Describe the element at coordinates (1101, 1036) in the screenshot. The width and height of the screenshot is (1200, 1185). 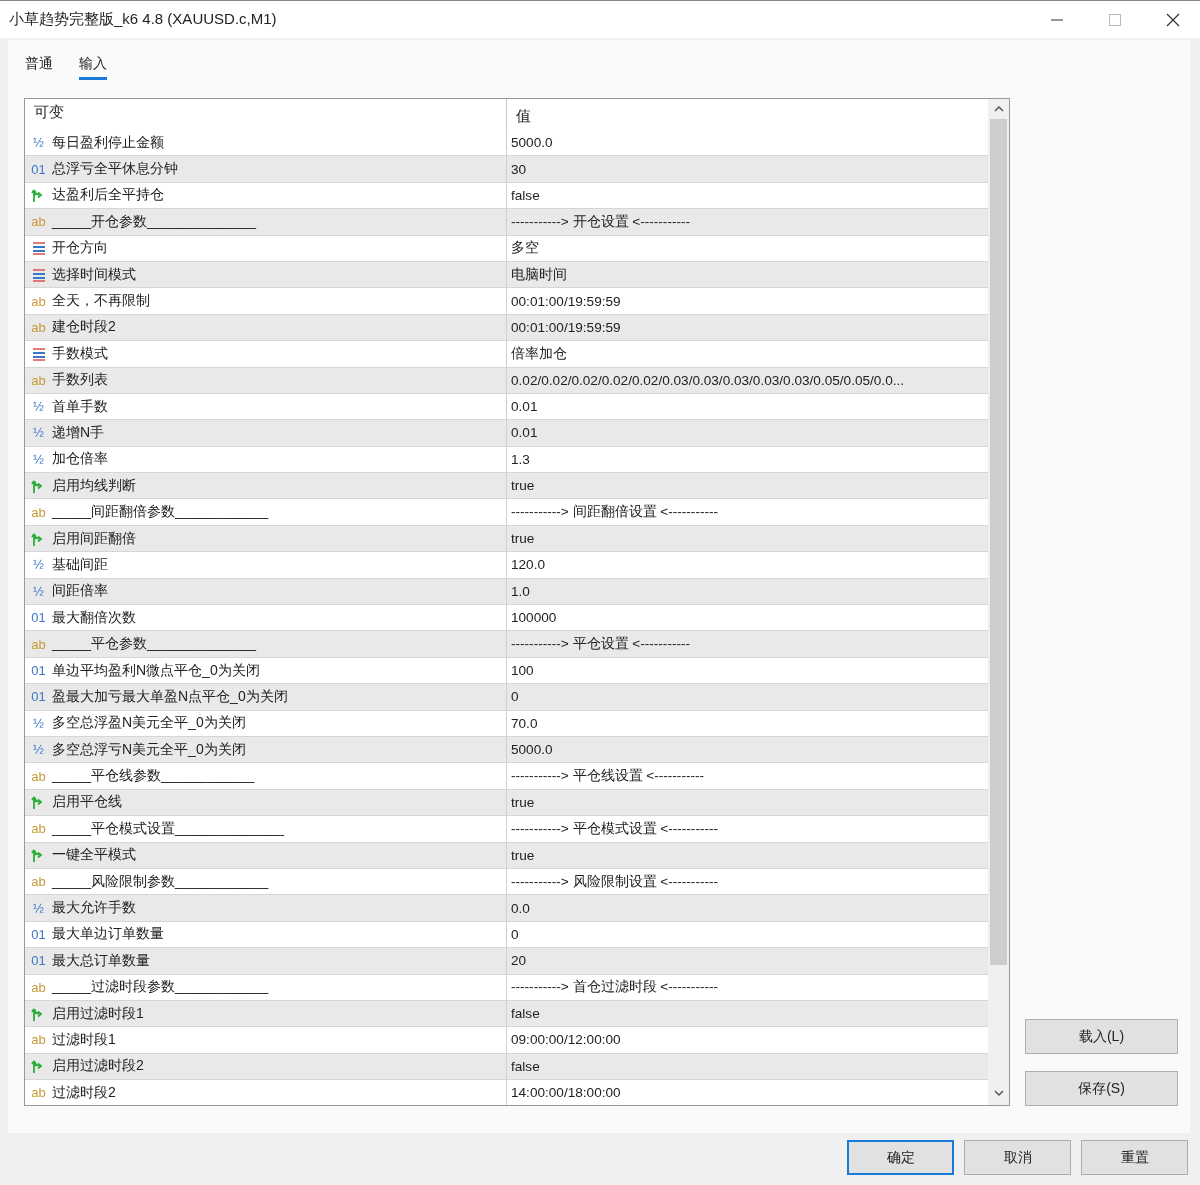
I see `side-button: 载入(L)` at that location.